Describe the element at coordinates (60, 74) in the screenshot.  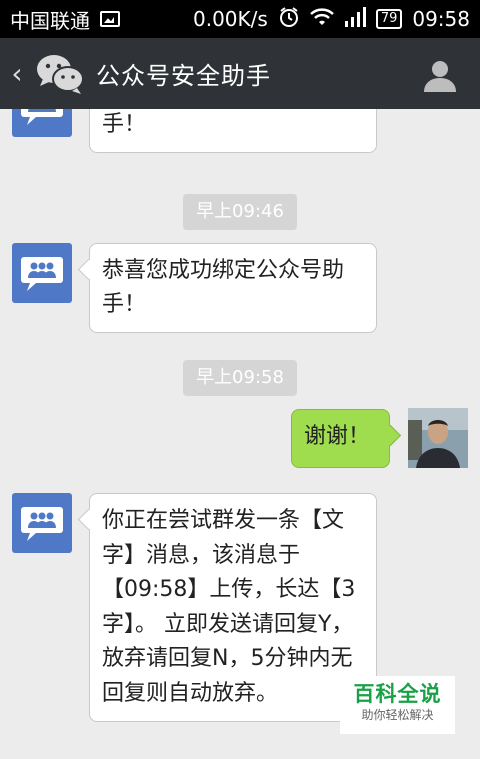
I see `wechat-icon` at that location.